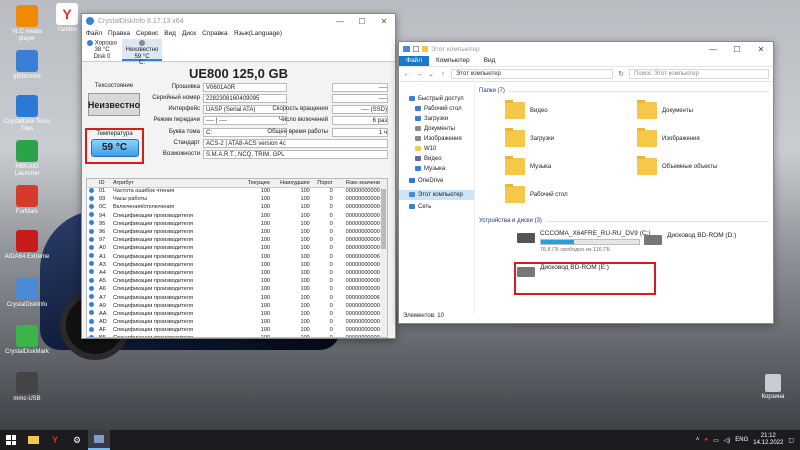 This screenshot has height=450, width=800. Describe the element at coordinates (106, 183) in the screenshot. I see `table-header-id: ID` at that location.